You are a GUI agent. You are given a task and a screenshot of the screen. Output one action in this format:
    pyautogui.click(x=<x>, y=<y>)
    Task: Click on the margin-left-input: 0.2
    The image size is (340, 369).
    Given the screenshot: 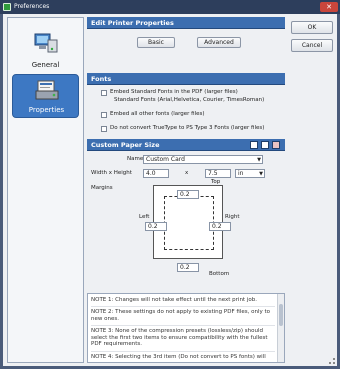 What is the action you would take?
    pyautogui.click(x=156, y=226)
    